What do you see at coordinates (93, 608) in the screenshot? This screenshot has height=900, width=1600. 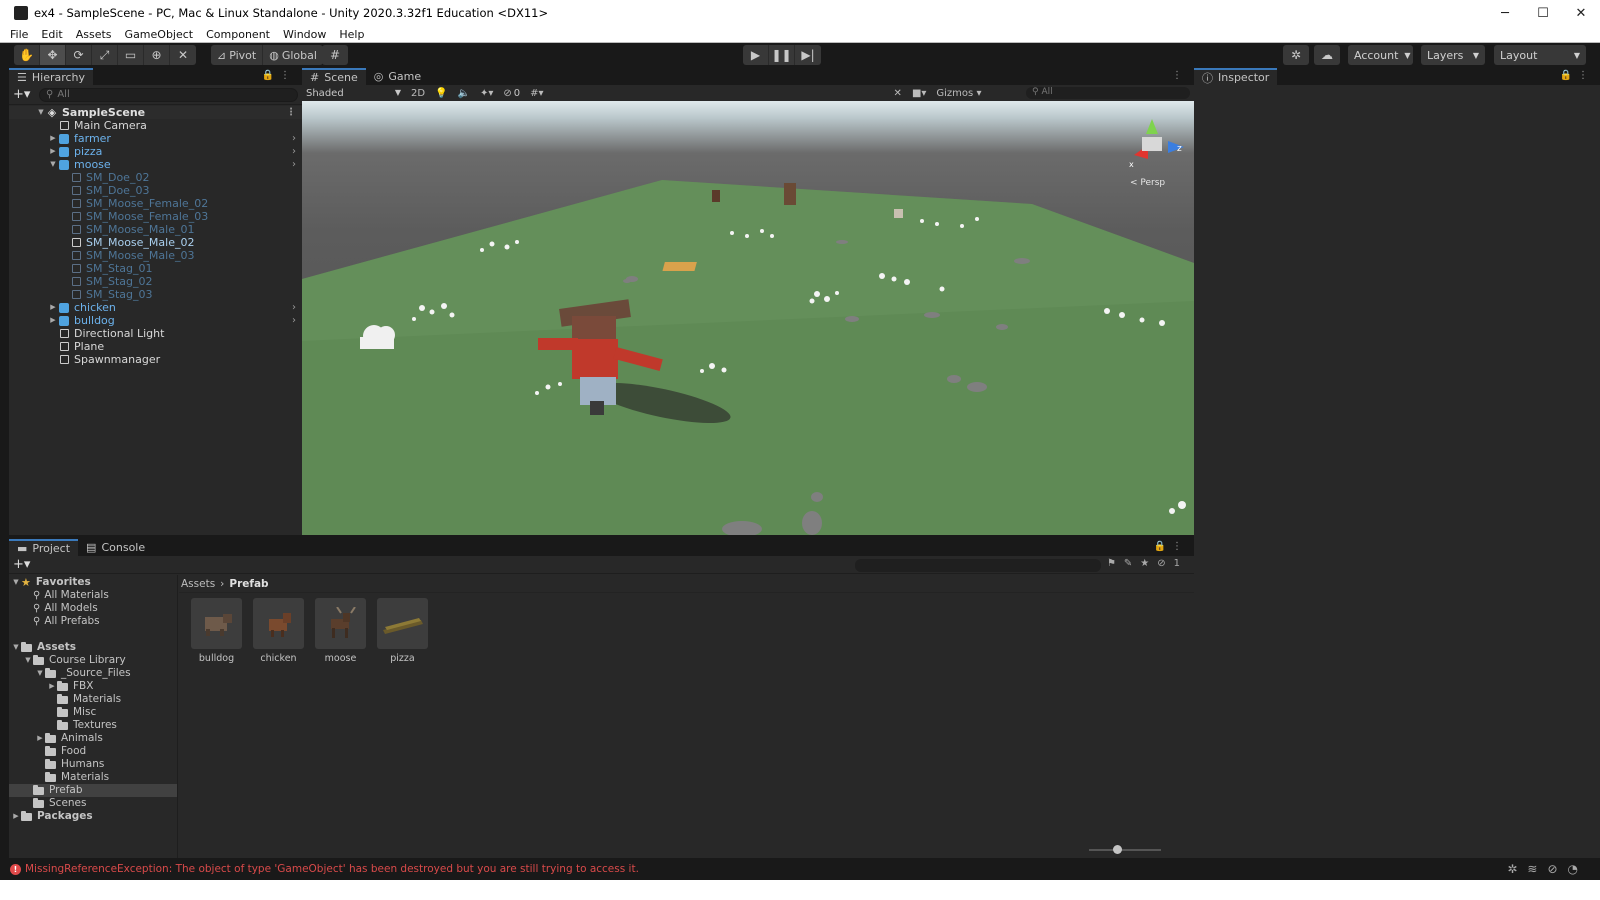 I see `favorite-item: ⚲ All Models` at bounding box center [93, 608].